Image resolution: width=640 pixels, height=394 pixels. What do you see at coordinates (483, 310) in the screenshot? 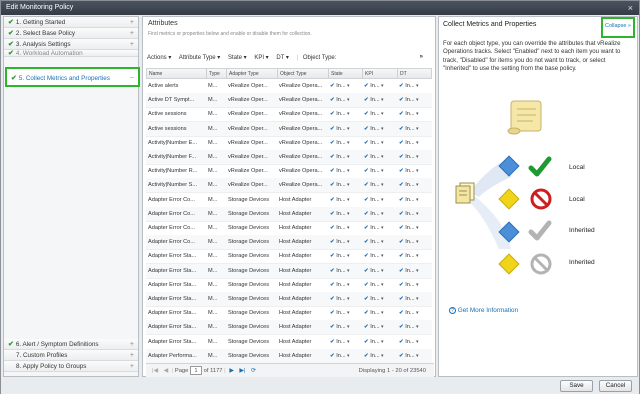
I see `get-more-information-link: ? Get More Information` at bounding box center [483, 310].